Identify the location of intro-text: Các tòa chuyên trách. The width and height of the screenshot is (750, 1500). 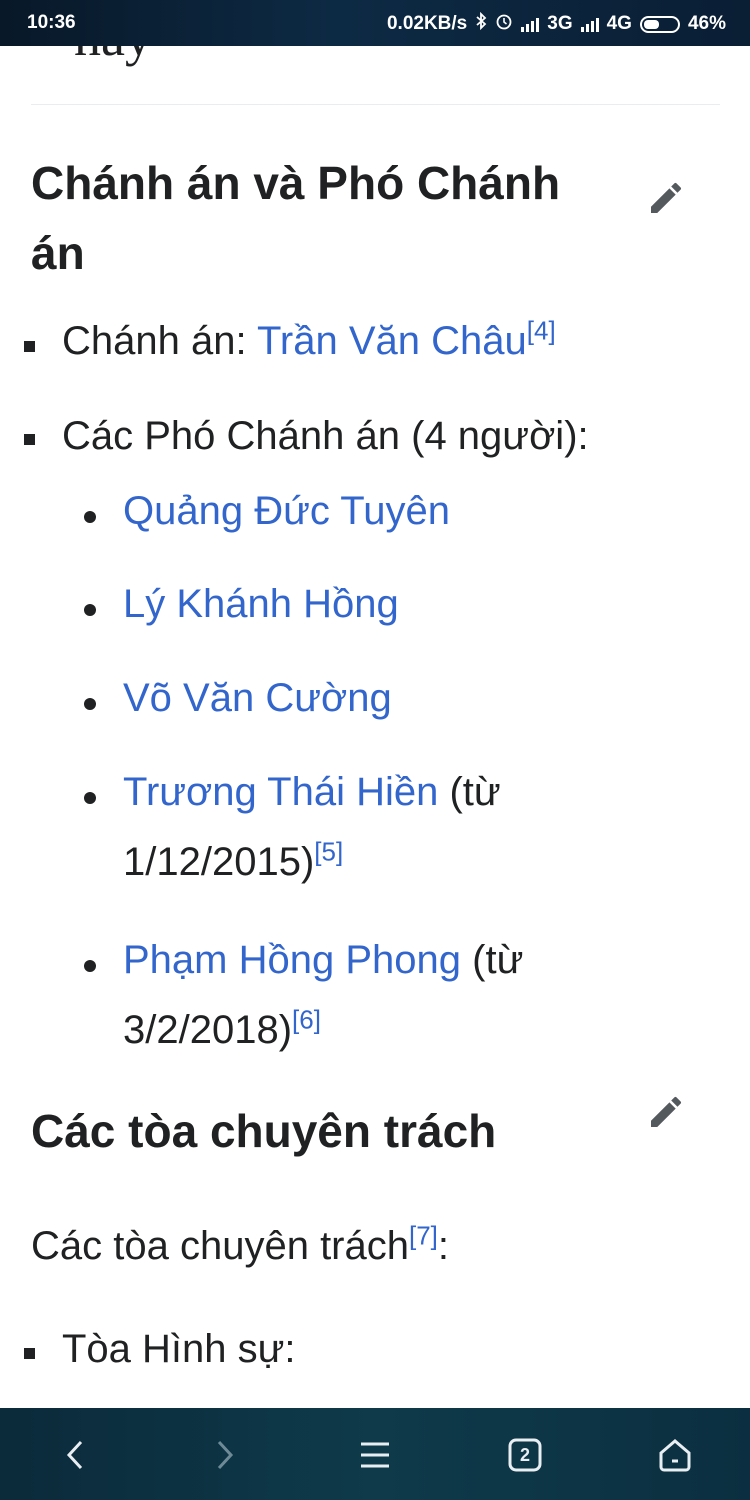
(220, 1246).